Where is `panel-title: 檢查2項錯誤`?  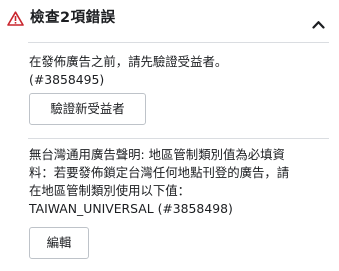
panel-title: 檢查2項錯誤 is located at coordinates (73, 18).